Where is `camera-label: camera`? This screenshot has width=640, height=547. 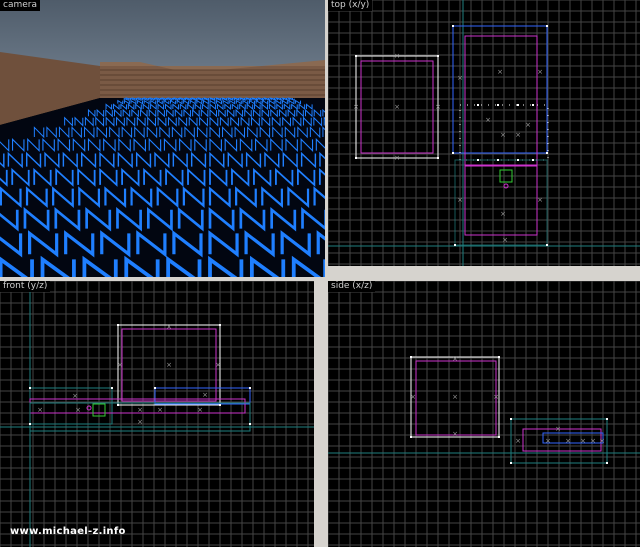 camera-label: camera is located at coordinates (20, 5).